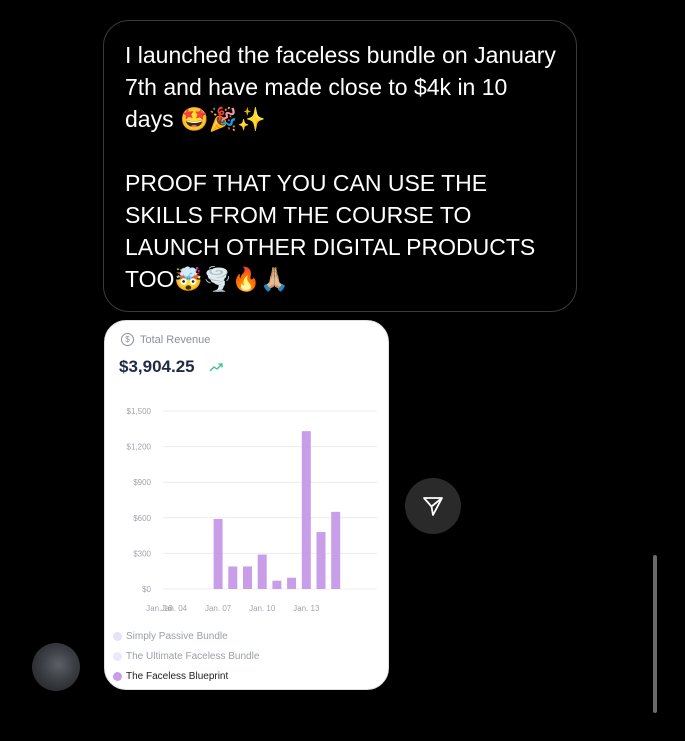 Image resolution: width=685 pixels, height=741 pixels. Describe the element at coordinates (306, 608) in the screenshot. I see `x-tick-label: Jan. 13` at that location.